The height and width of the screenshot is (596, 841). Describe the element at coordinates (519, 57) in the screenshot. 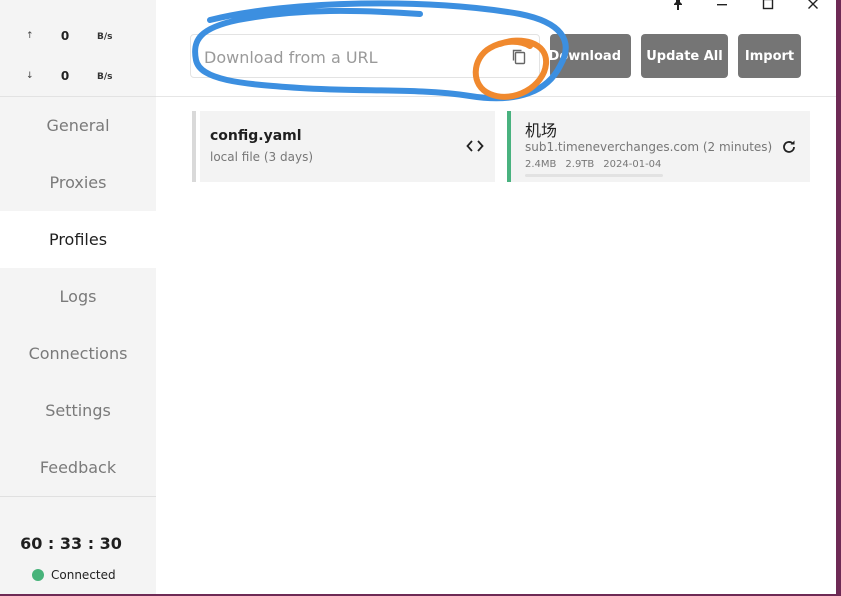

I see `paste-icon` at that location.